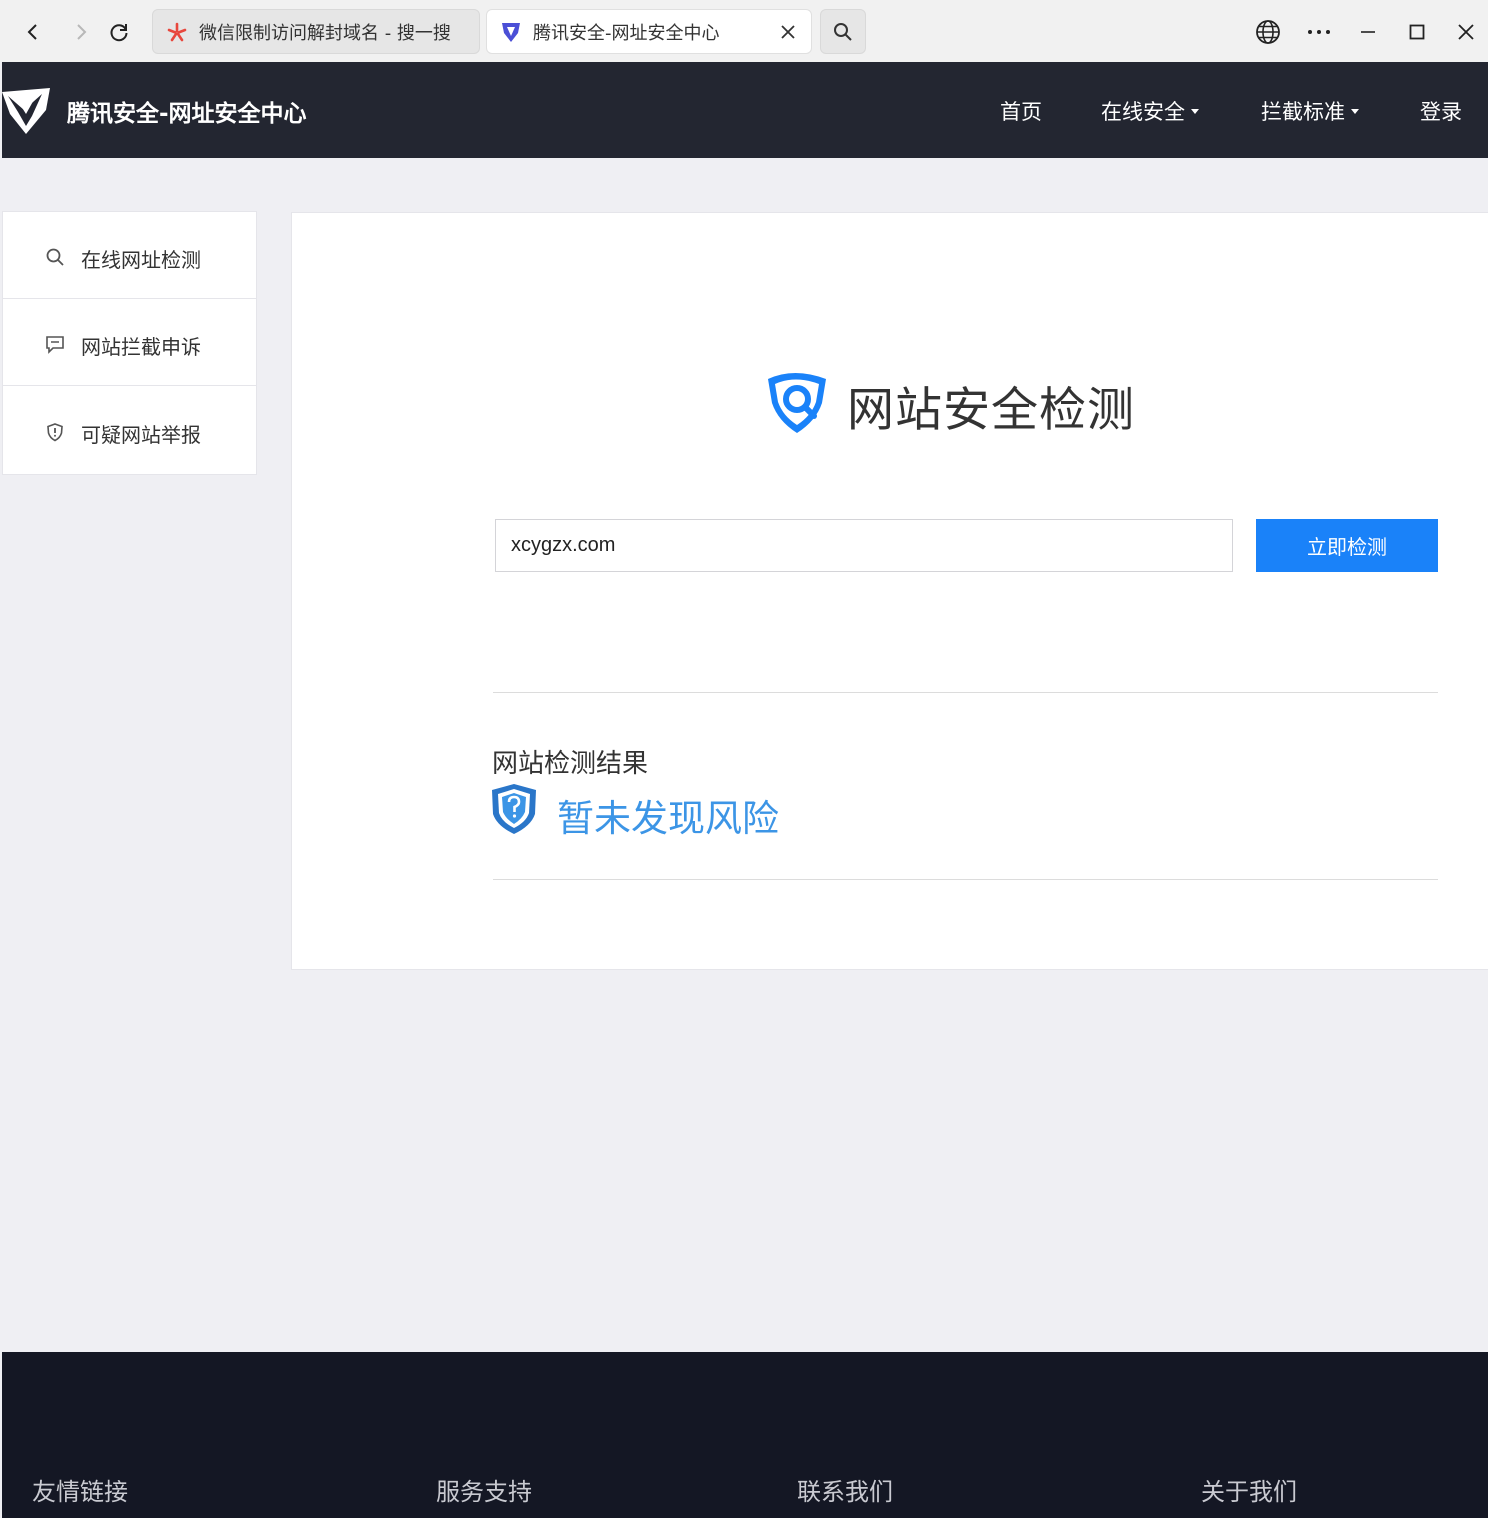  I want to click on result-label: 网站检测结果, so click(570, 764).